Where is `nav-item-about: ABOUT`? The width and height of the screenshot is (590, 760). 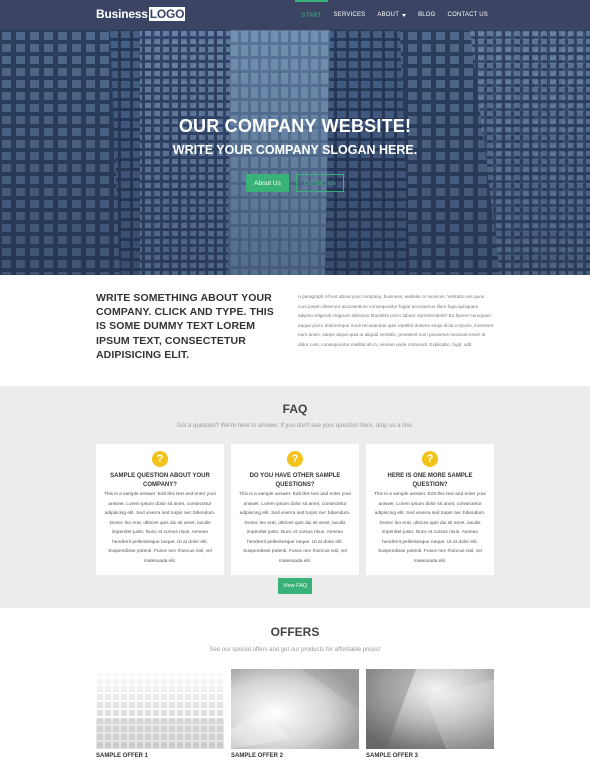 nav-item-about: ABOUT is located at coordinates (391, 15).